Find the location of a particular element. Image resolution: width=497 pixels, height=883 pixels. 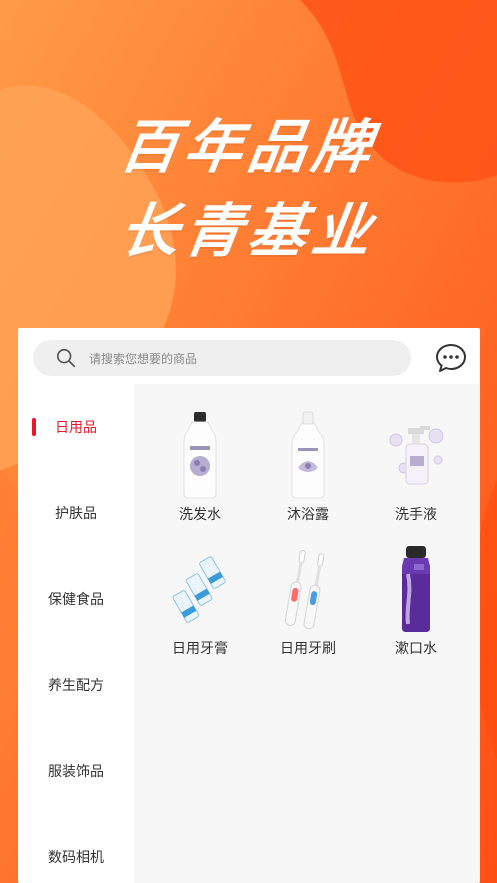

product-name: 日用牙膏 is located at coordinates (200, 649).